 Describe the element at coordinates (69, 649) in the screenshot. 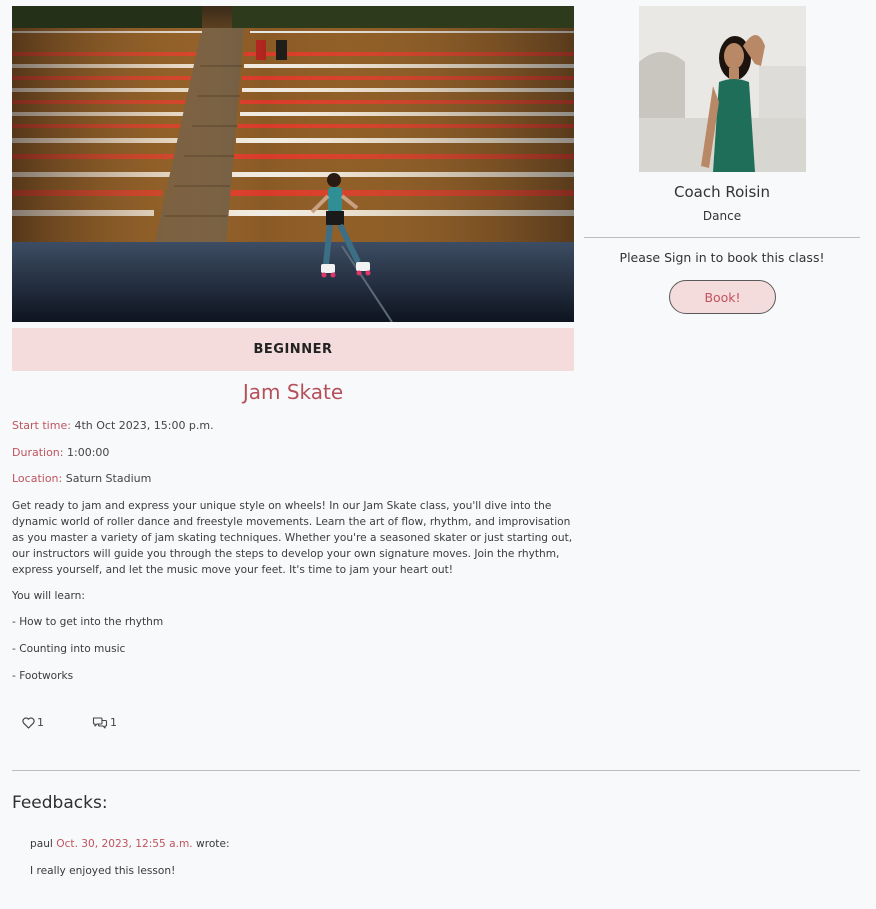

I see `learn-item: - Counting into music` at that location.